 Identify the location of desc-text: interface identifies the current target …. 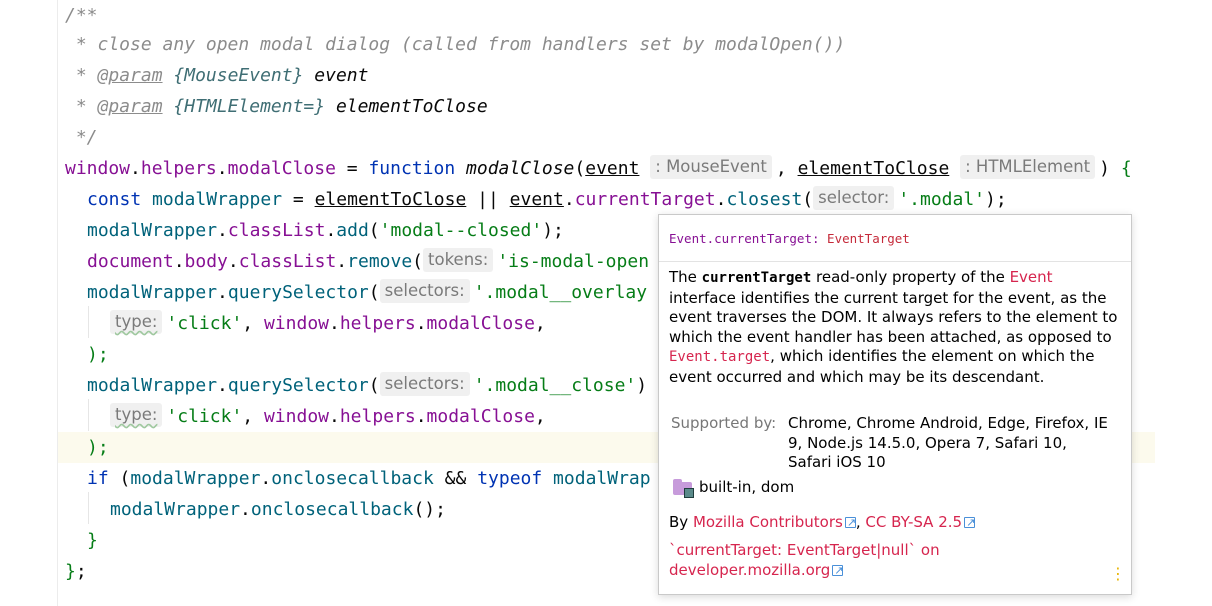
(893, 317).